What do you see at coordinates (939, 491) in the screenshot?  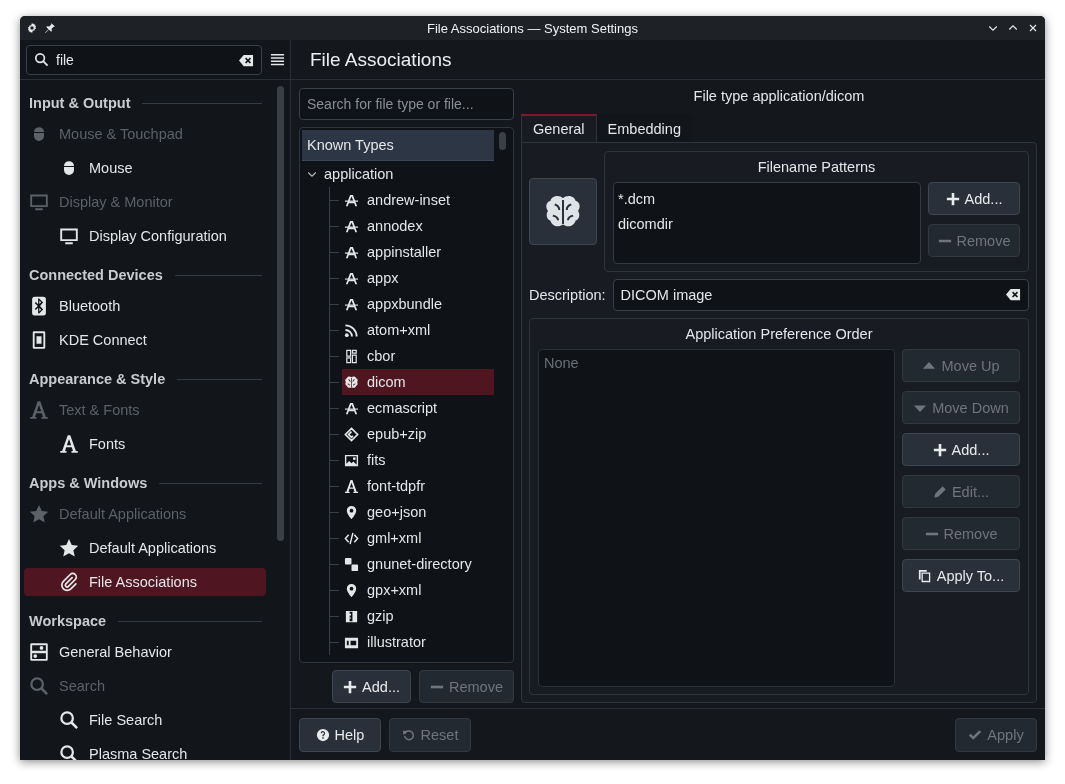 I see `pencil-icon` at bounding box center [939, 491].